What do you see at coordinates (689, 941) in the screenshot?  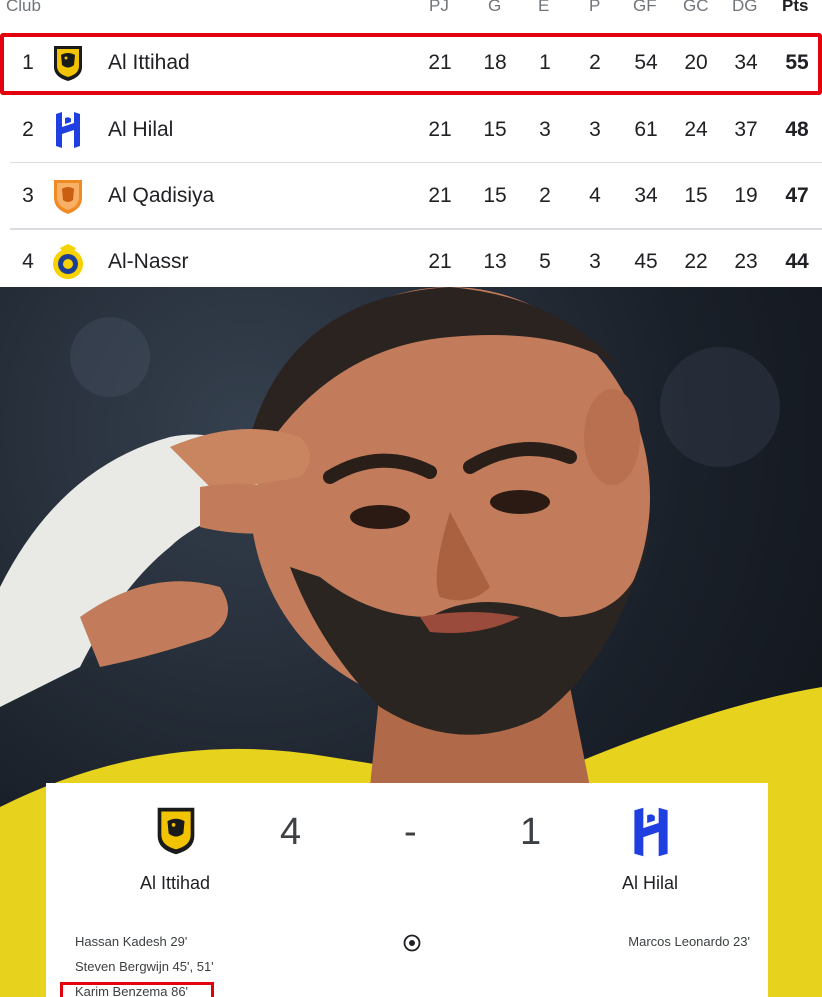 I see `away-scorer: Marcos Leonardo 23'` at bounding box center [689, 941].